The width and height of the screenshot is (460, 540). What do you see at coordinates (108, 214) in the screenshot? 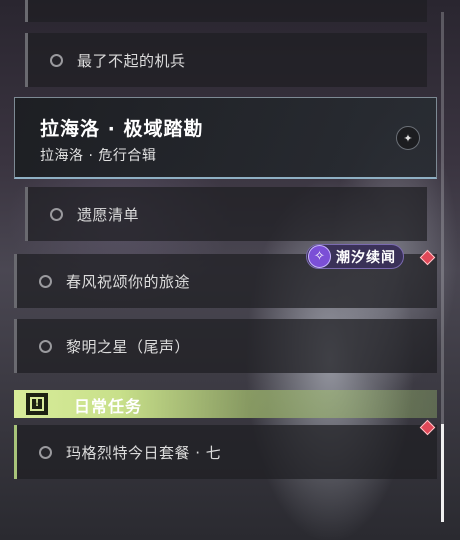
I see `quest-label: 遗愿清单` at bounding box center [108, 214].